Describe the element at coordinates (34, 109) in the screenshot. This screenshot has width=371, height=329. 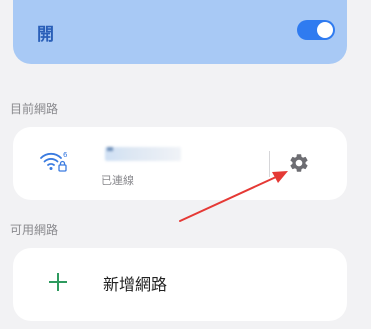
I see `current-network-heading: 目前網路` at that location.